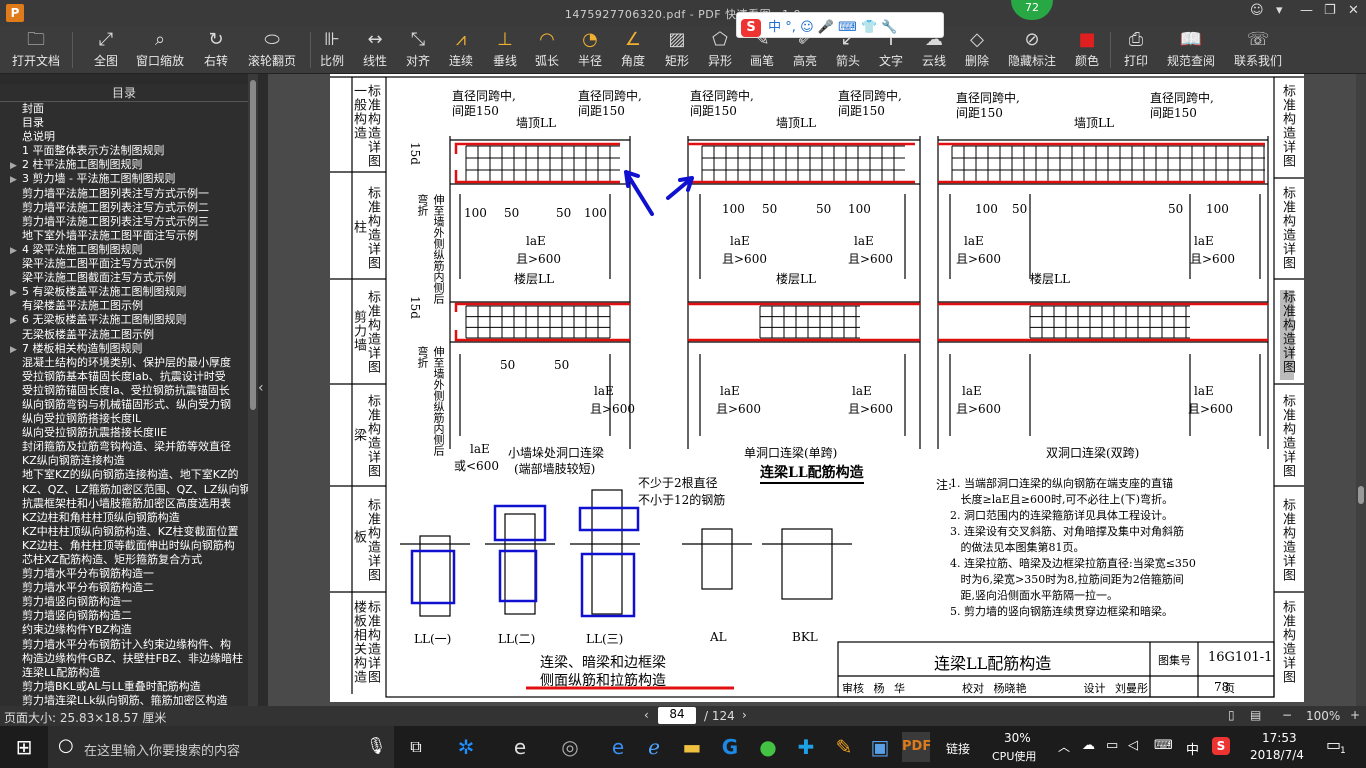 The width and height of the screenshot is (1366, 768). Describe the element at coordinates (124, 151) in the screenshot. I see `toc-item: 1 平面整体表示方法制图规则` at that location.